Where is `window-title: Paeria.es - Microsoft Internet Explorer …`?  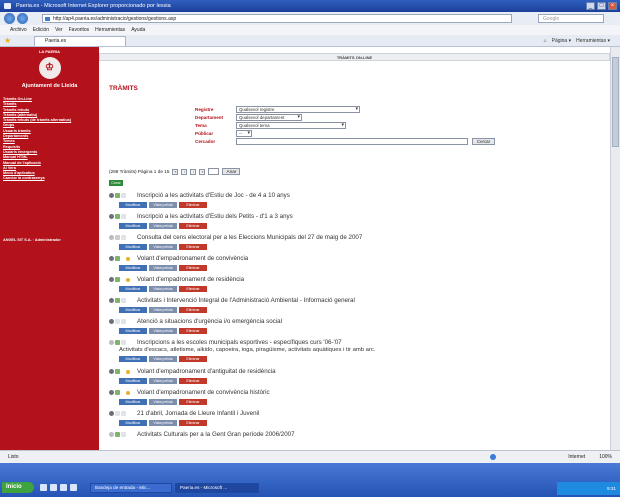 window-title: Paeria.es - Microsoft Internet Explorer … is located at coordinates (93, 6).